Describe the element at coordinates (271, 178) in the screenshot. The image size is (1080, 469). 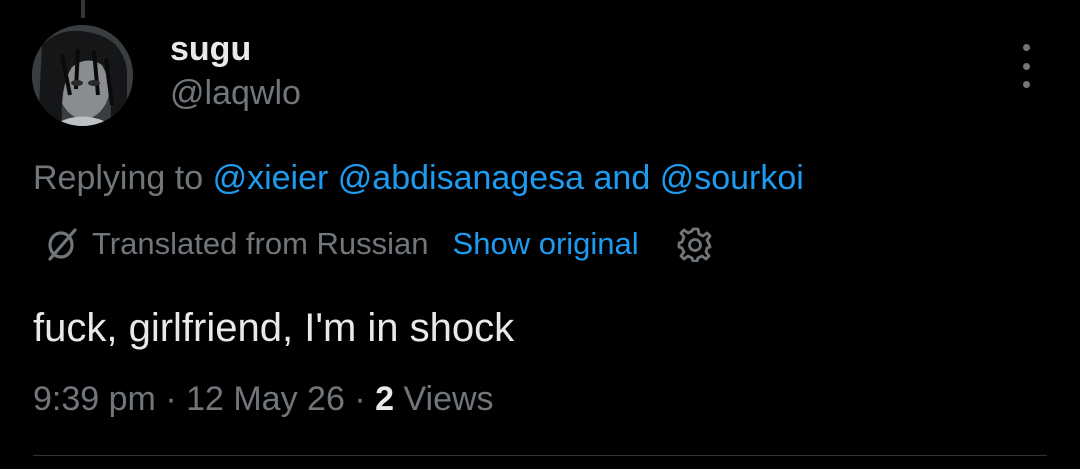
I see `mention-link-xieier: @xieier` at that location.